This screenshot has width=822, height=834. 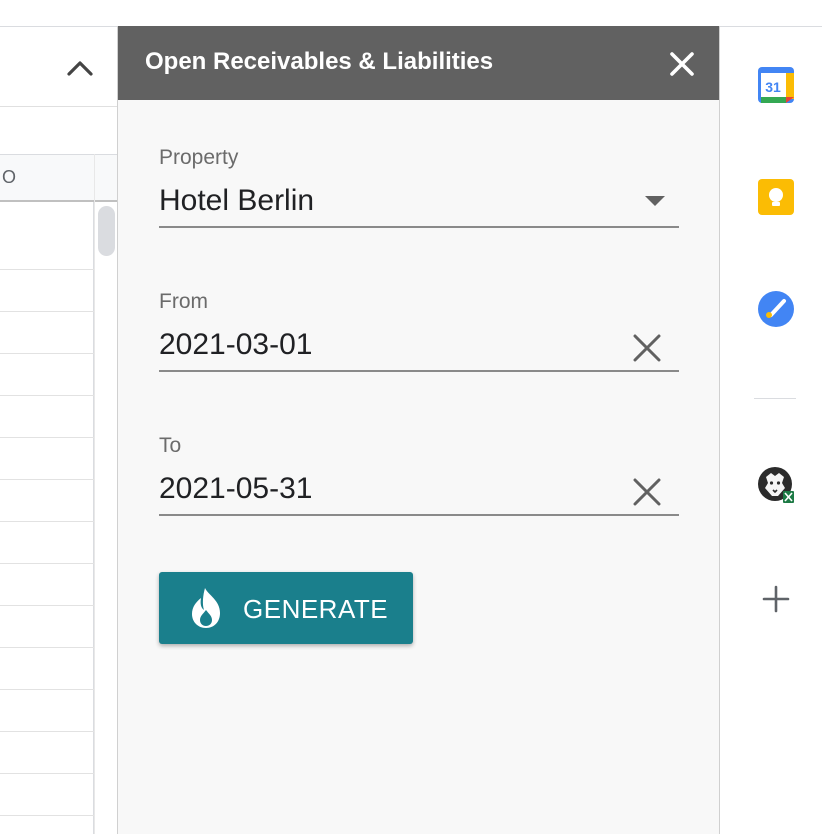 I want to click on clear-to-button, so click(x=647, y=492).